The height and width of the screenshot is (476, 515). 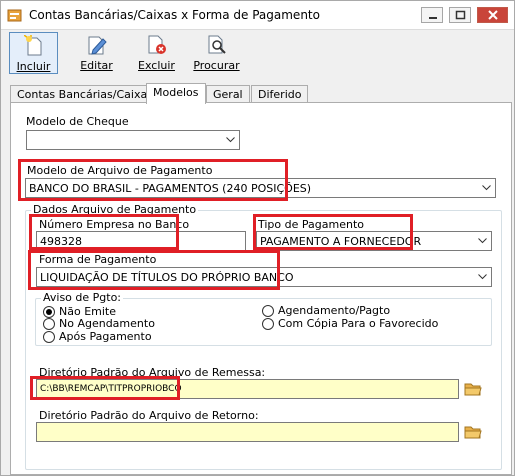 I want to click on procurar-button: Procurar, so click(x=216, y=53).